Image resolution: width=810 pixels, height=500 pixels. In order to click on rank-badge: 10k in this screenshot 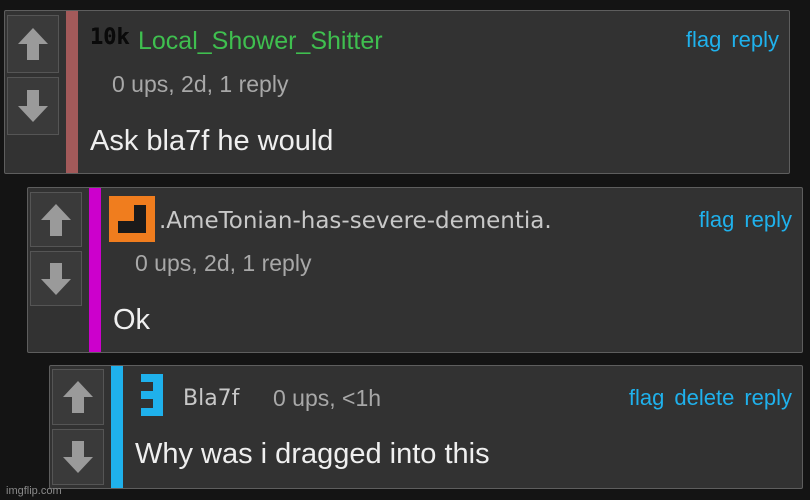, I will do `click(110, 37)`.